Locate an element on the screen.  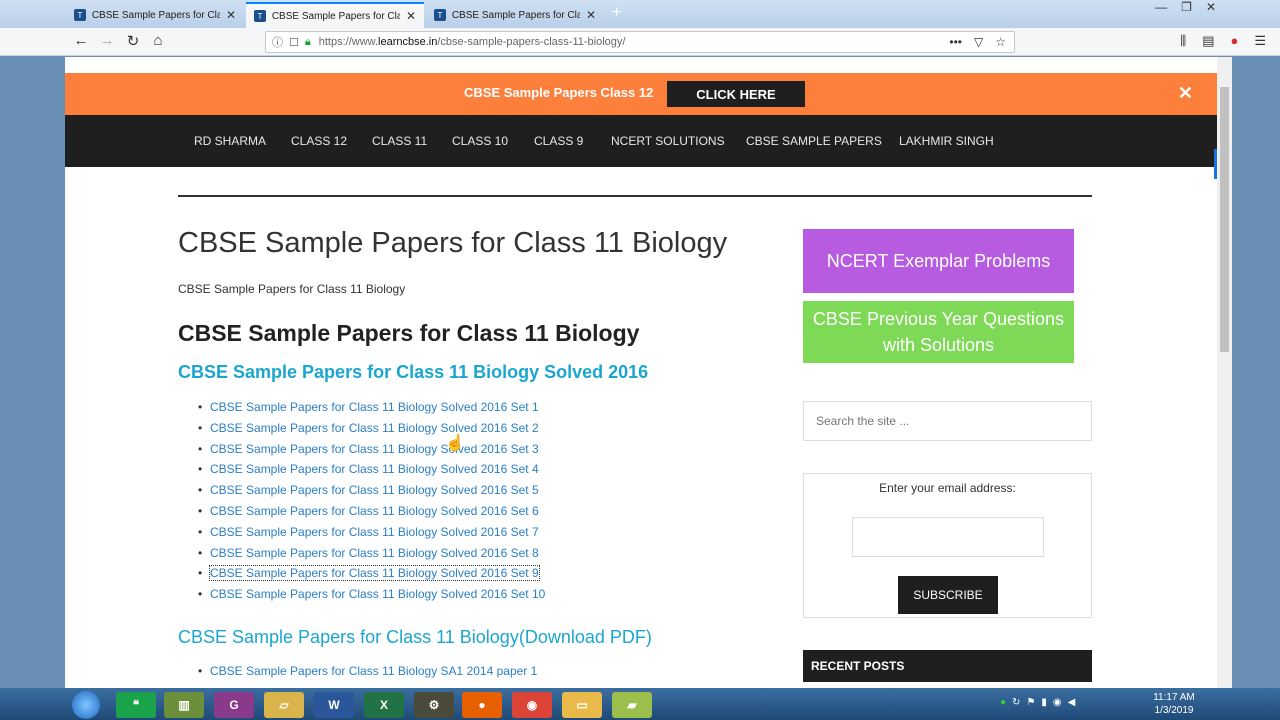
file-explorer-icon: ▭ is located at coordinates (582, 705).